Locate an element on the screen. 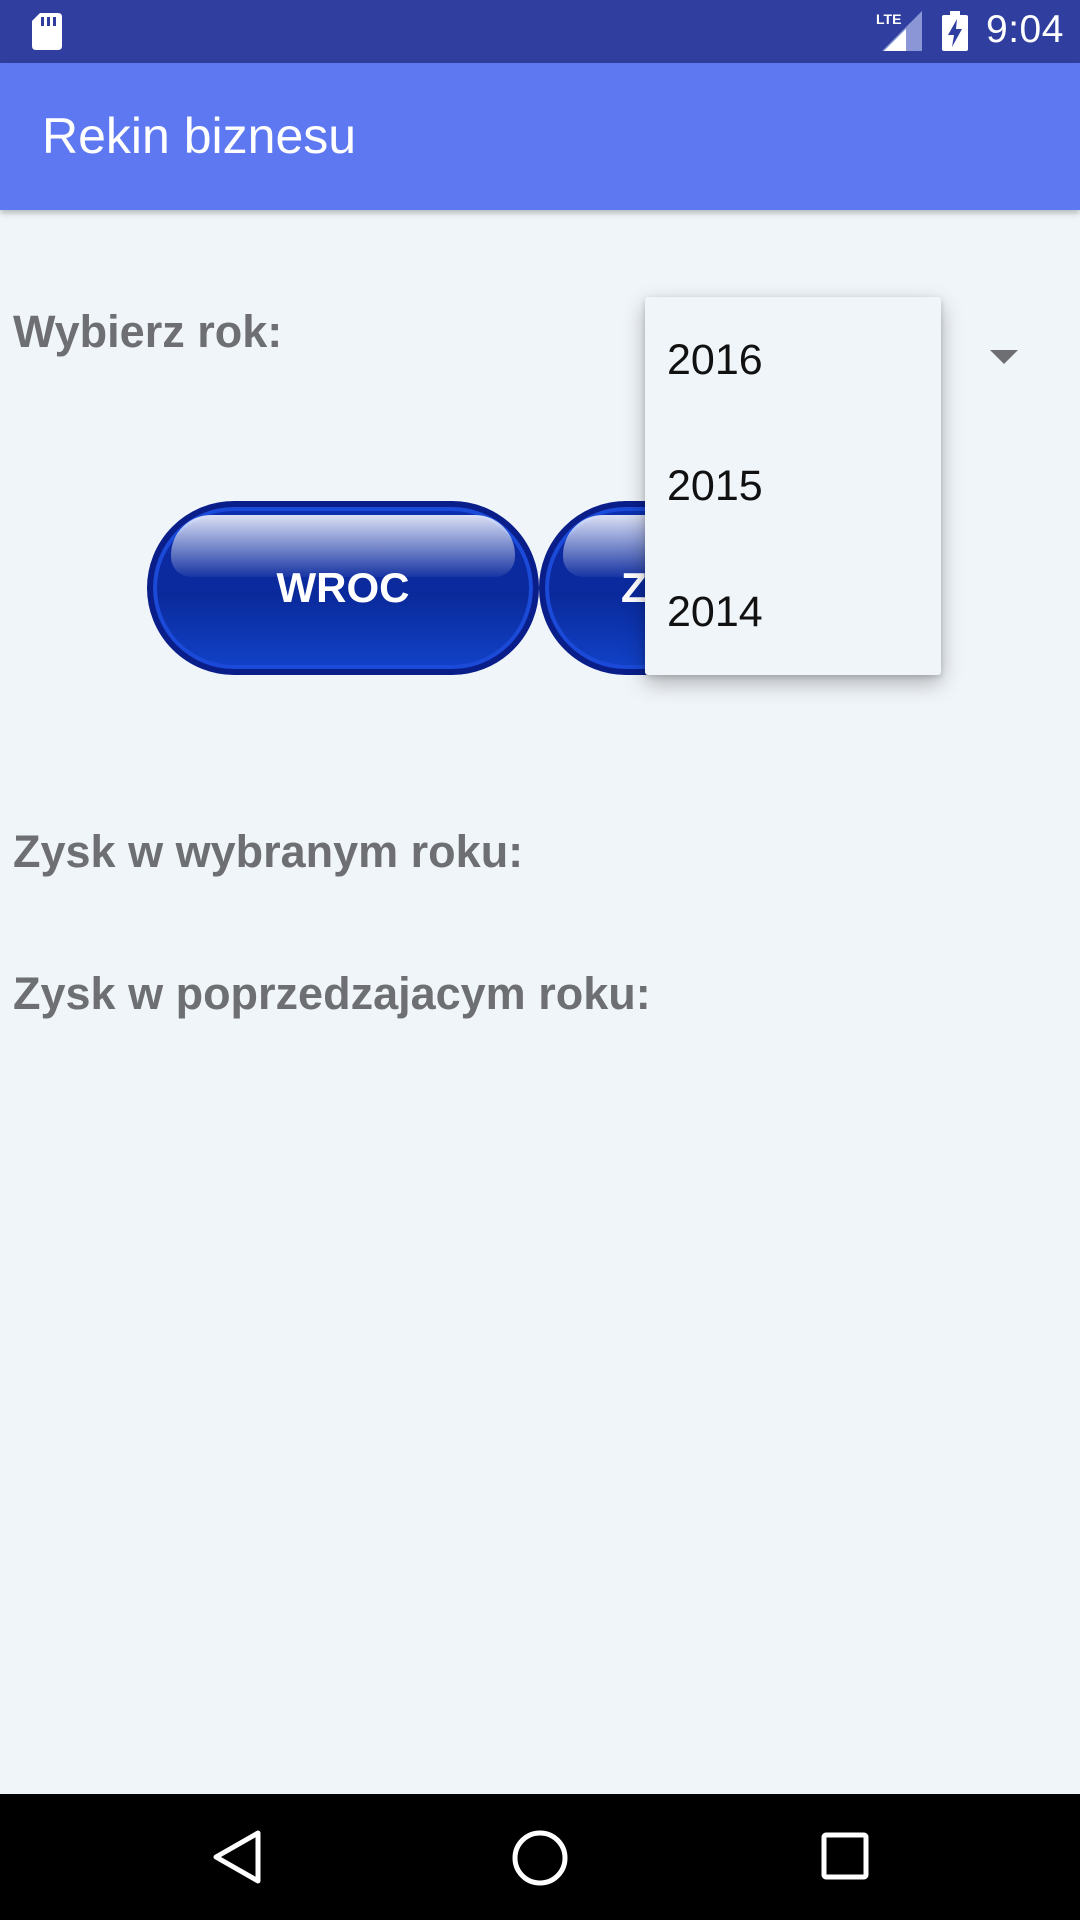 This screenshot has width=1080, height=1920. year-dropdown-menu: 2016 2015 2014 is located at coordinates (793, 486).